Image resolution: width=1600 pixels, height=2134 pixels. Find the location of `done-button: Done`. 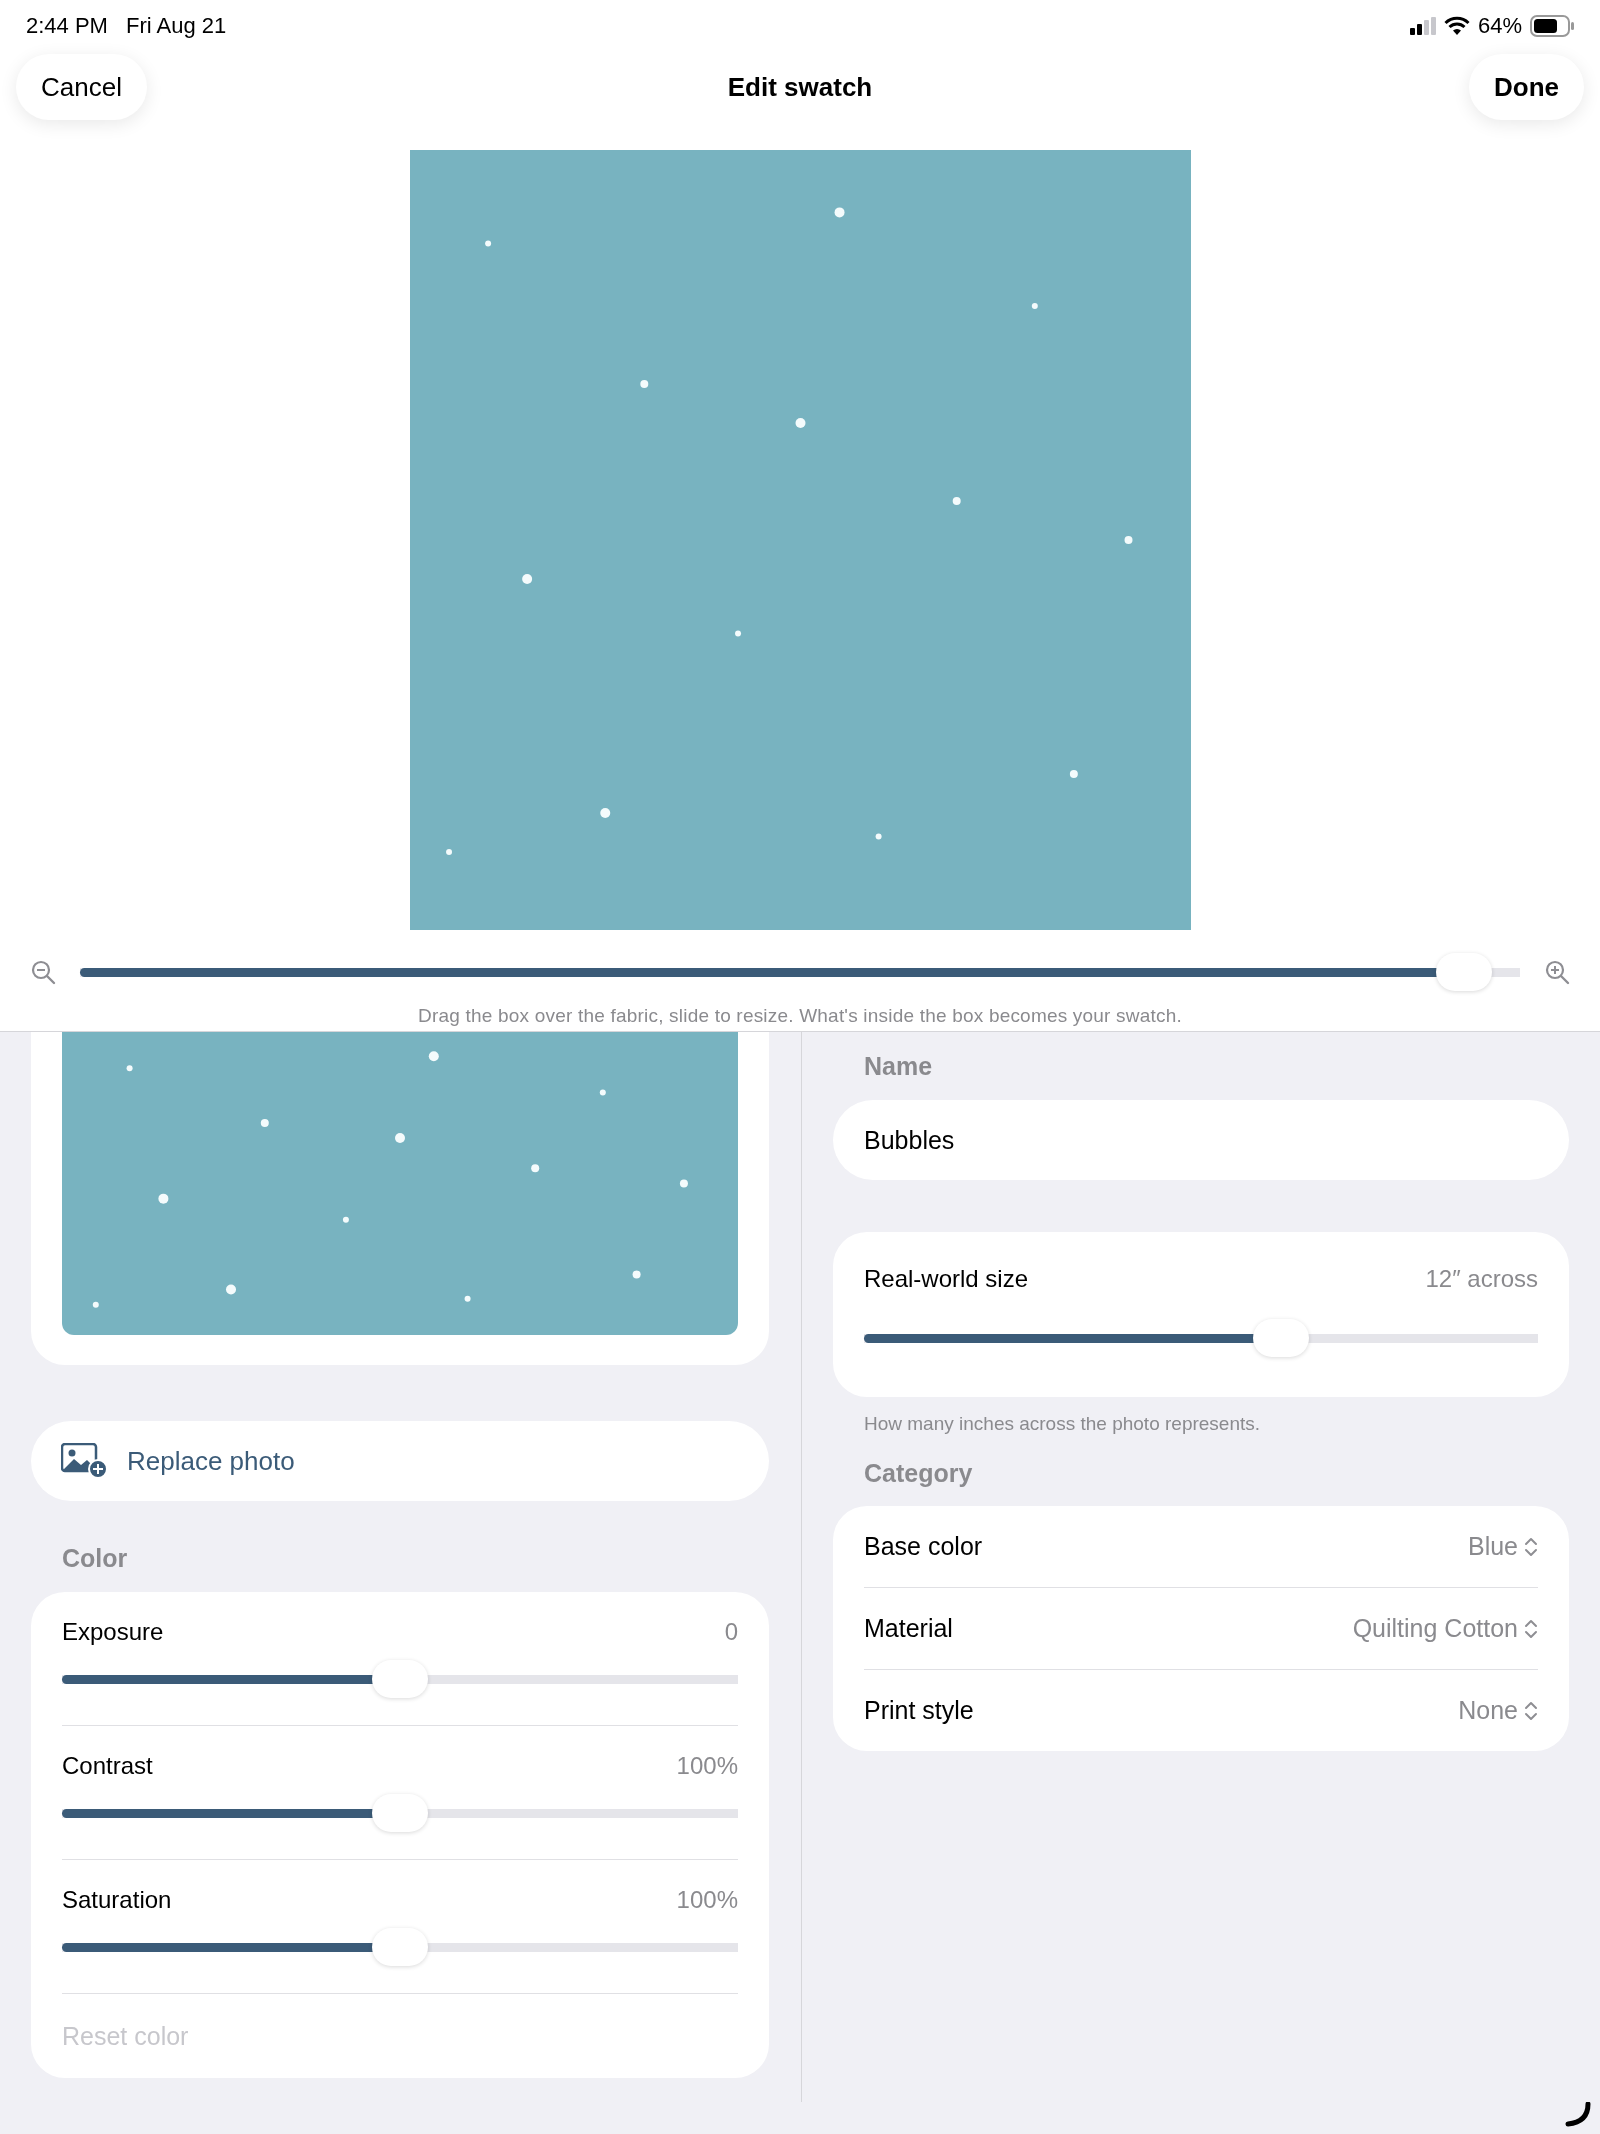

done-button: Done is located at coordinates (1526, 87).